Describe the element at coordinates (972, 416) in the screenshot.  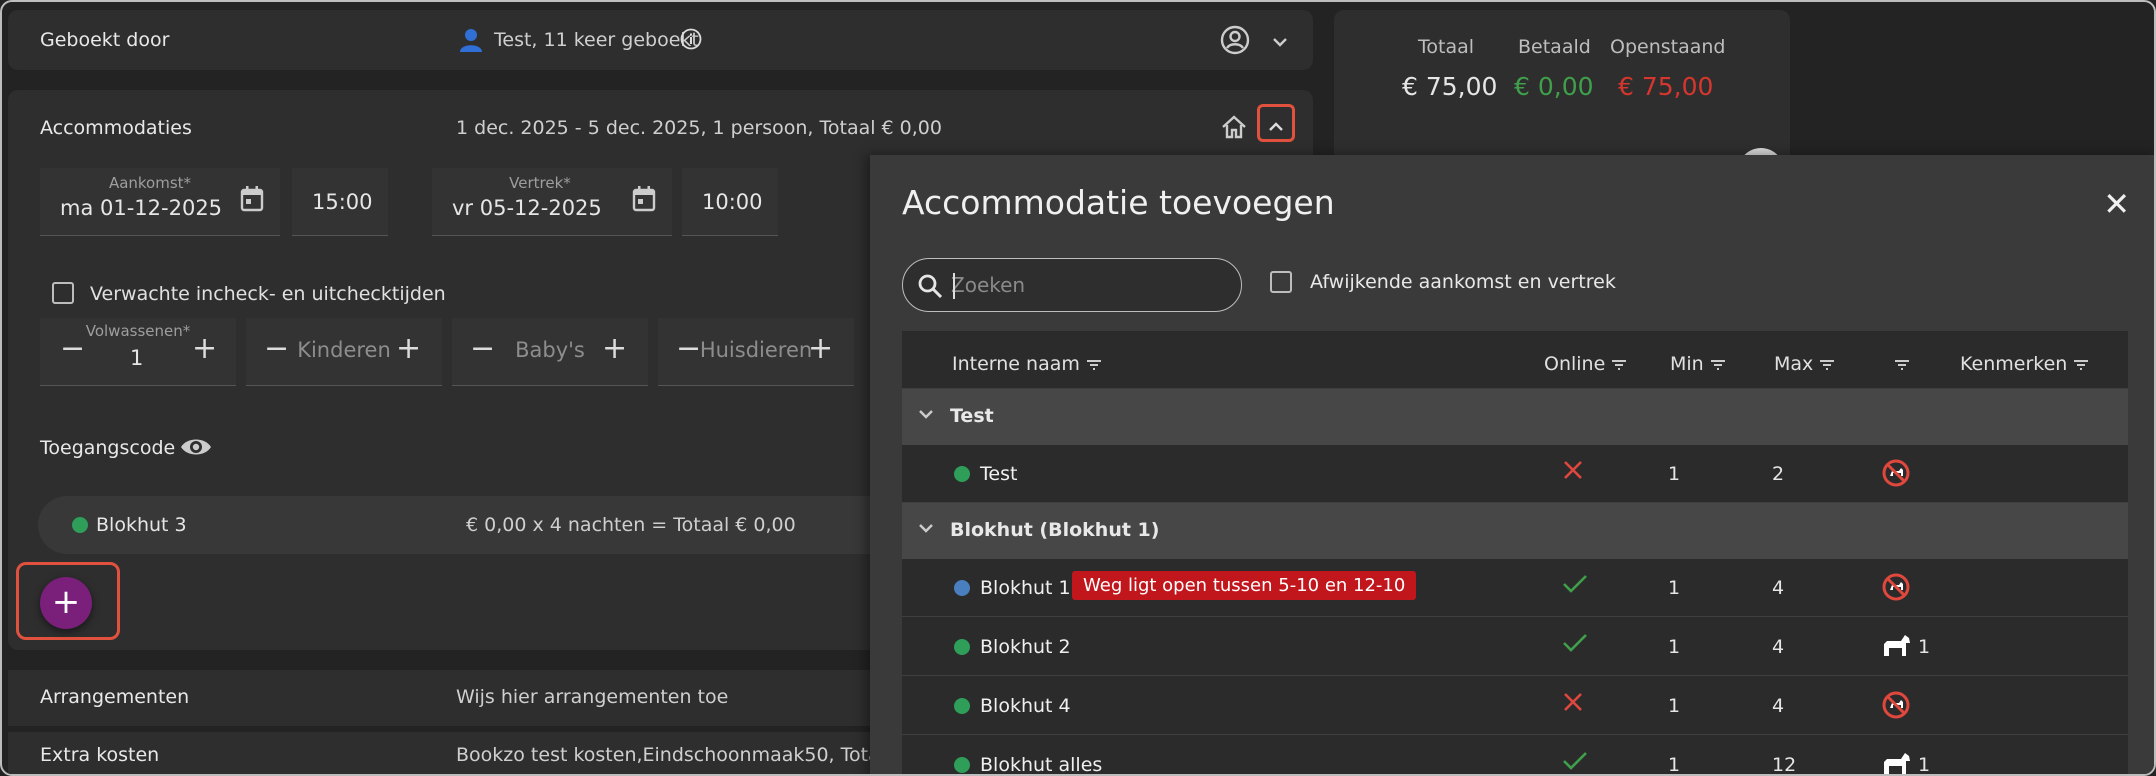
I see `group-name: Test` at that location.